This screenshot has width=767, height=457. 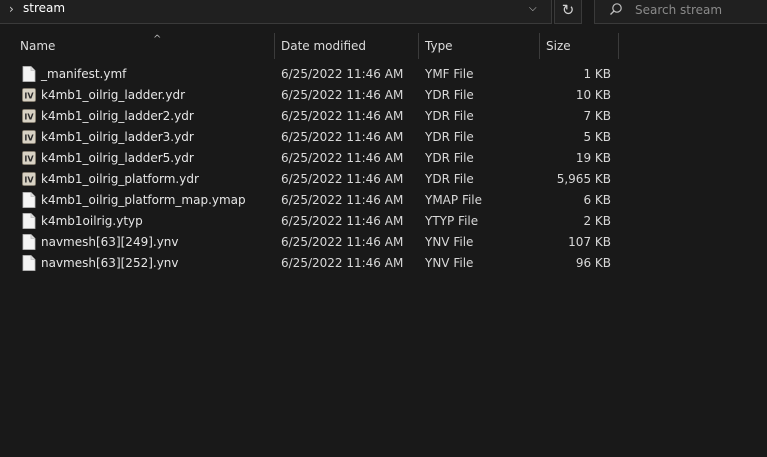 I want to click on file-size: 107 KB, so click(x=589, y=242).